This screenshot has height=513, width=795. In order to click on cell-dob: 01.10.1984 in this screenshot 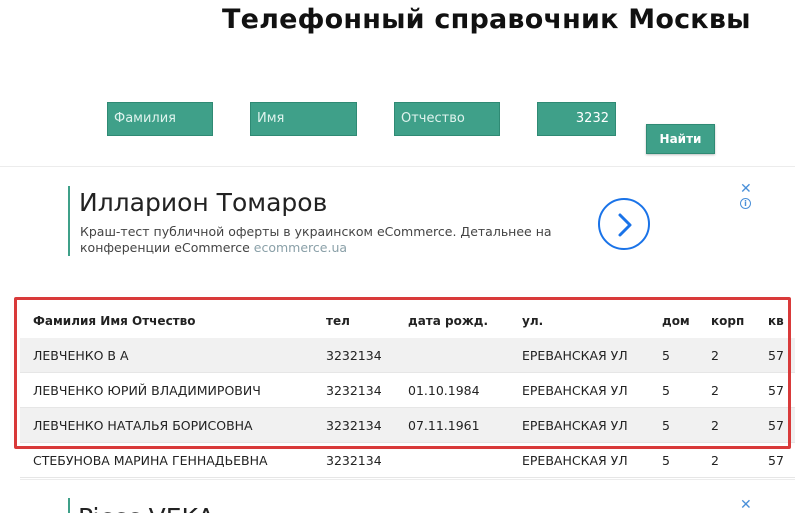, I will do `click(444, 390)`.